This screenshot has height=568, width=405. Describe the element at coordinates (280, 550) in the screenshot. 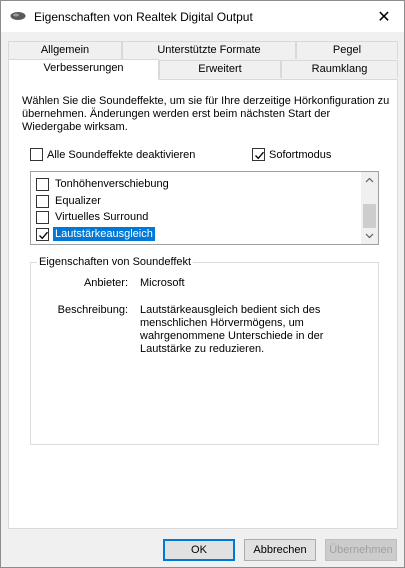

I see `cancel-button: Abbrechen` at that location.